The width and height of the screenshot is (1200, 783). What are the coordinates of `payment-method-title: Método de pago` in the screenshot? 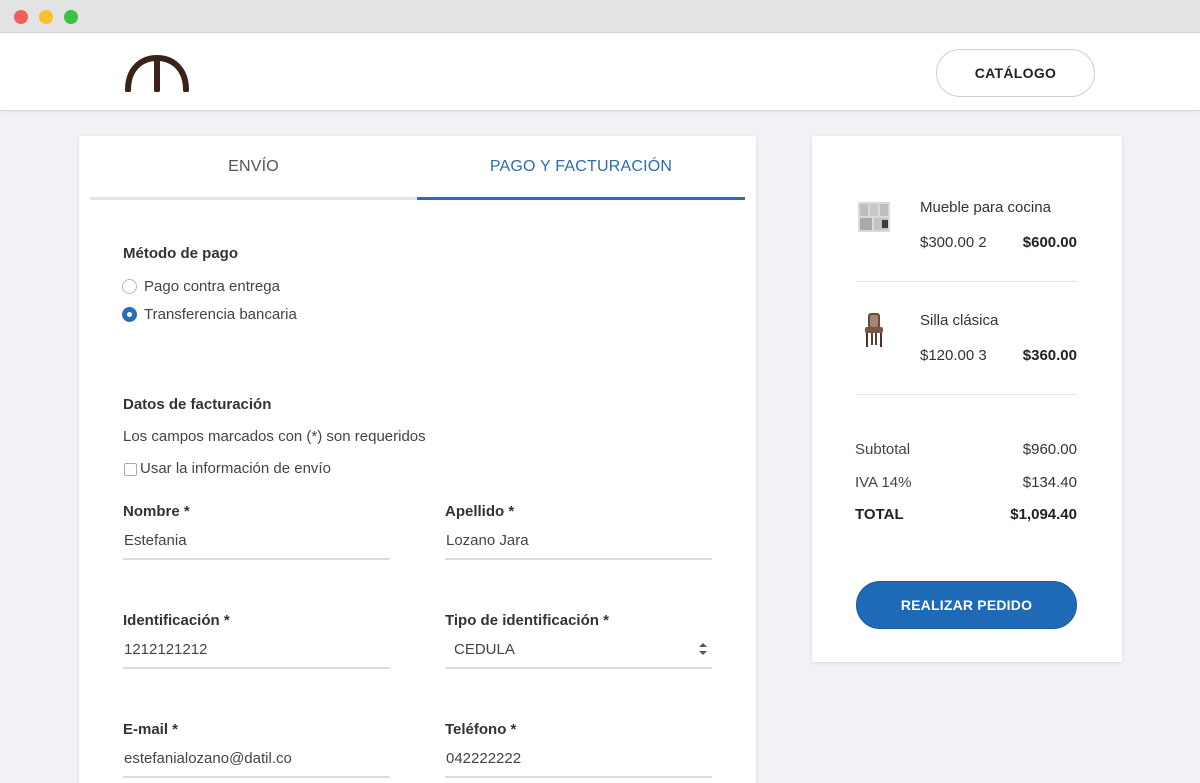 It's located at (180, 253).